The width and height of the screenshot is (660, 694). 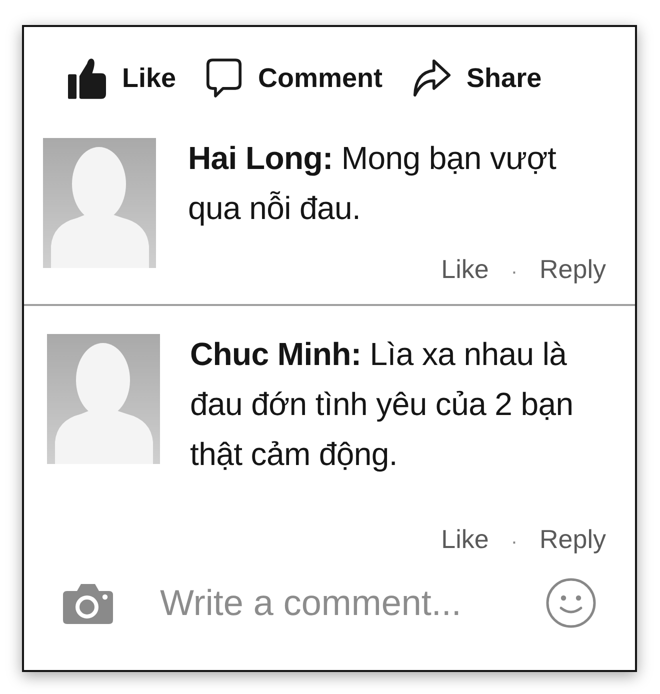 I want to click on thumbs-up-icon, so click(x=87, y=78).